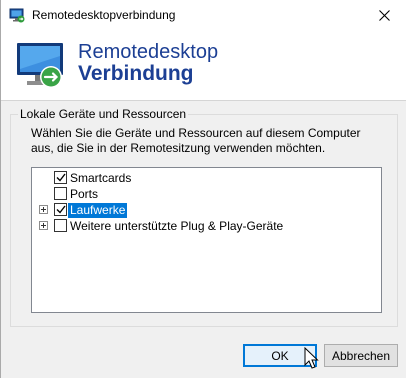  Describe the element at coordinates (206, 194) in the screenshot. I see `list-item: Ports` at that location.